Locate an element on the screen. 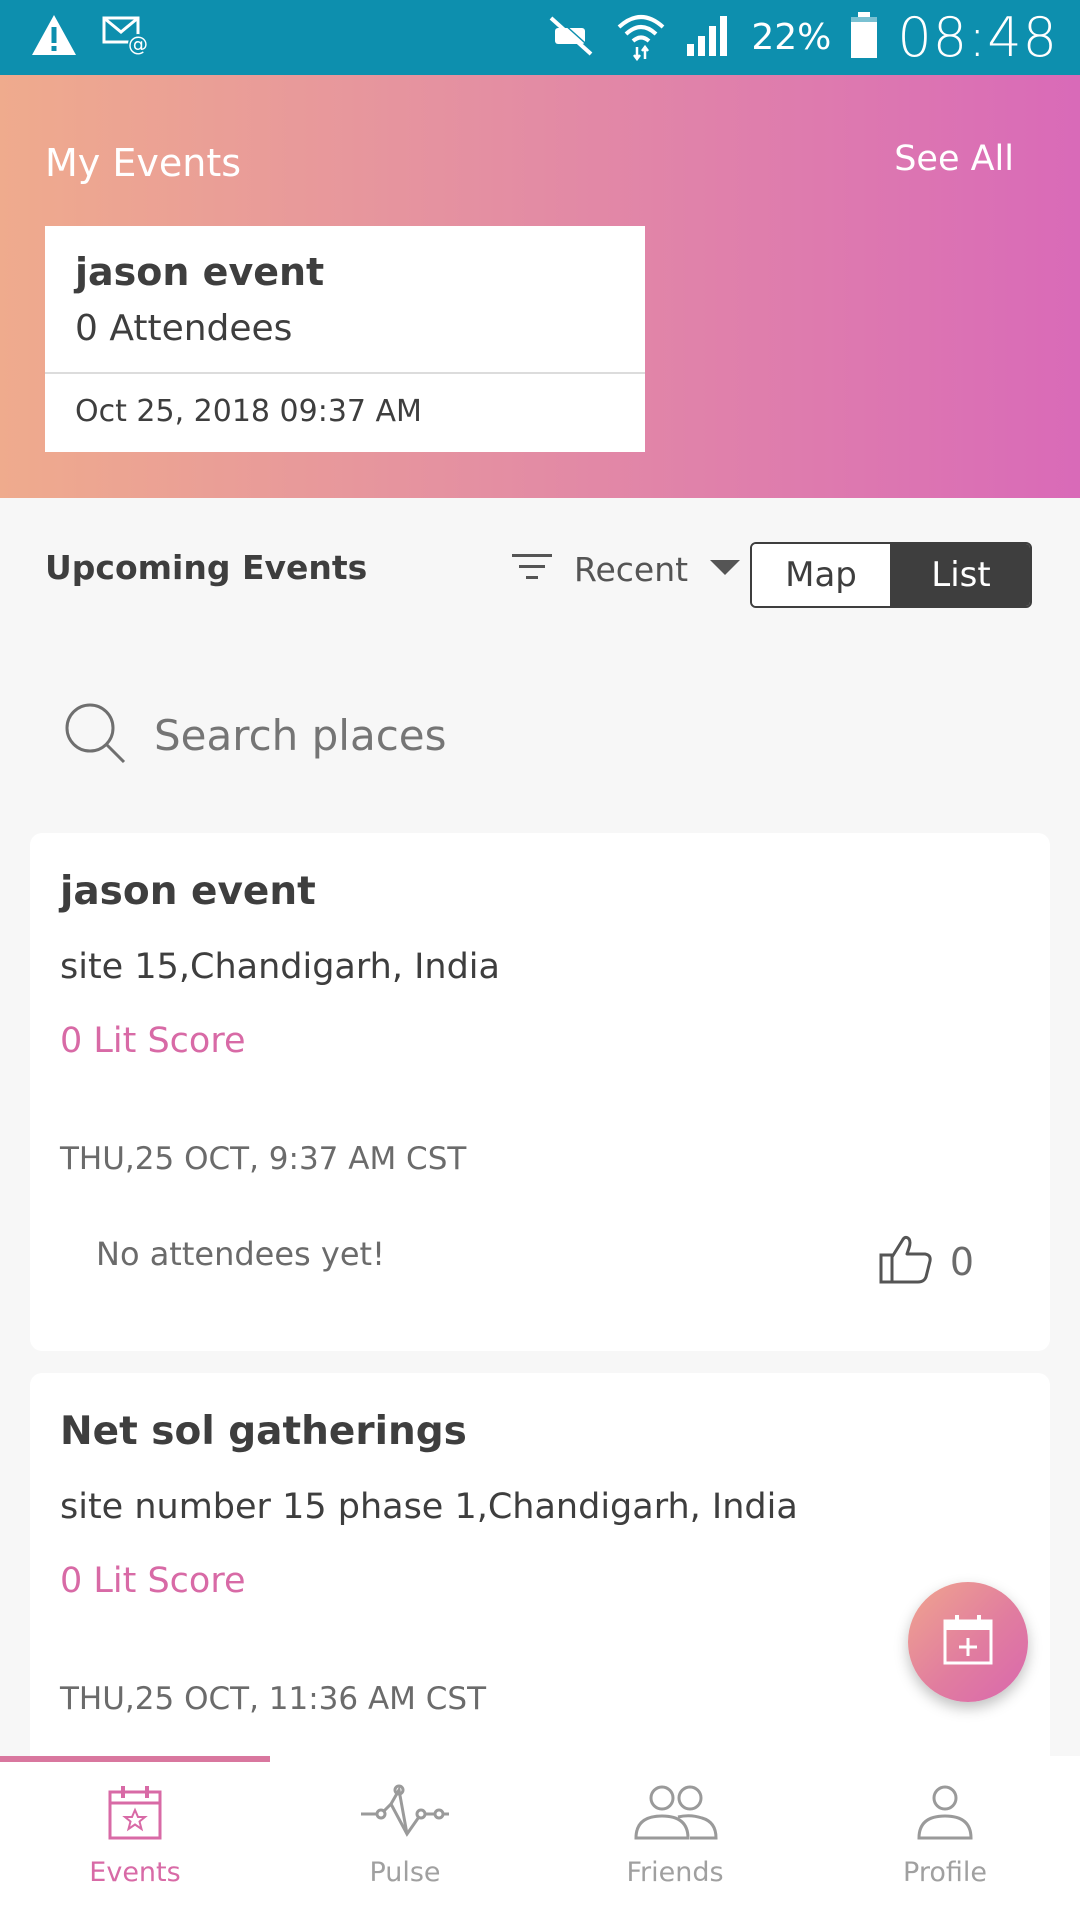 The height and width of the screenshot is (1920, 1080). nav-label: Profile is located at coordinates (945, 1872).